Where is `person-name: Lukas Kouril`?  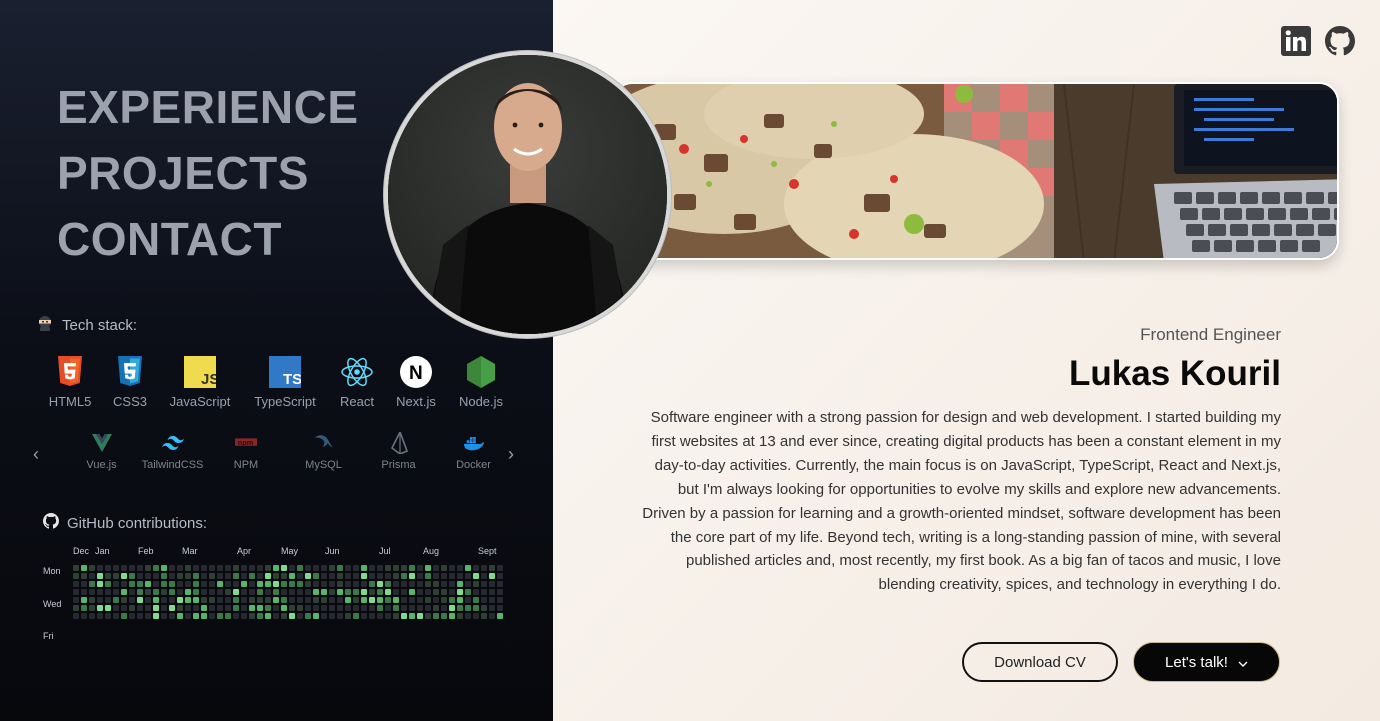 person-name: Lukas Kouril is located at coordinates (1175, 373).